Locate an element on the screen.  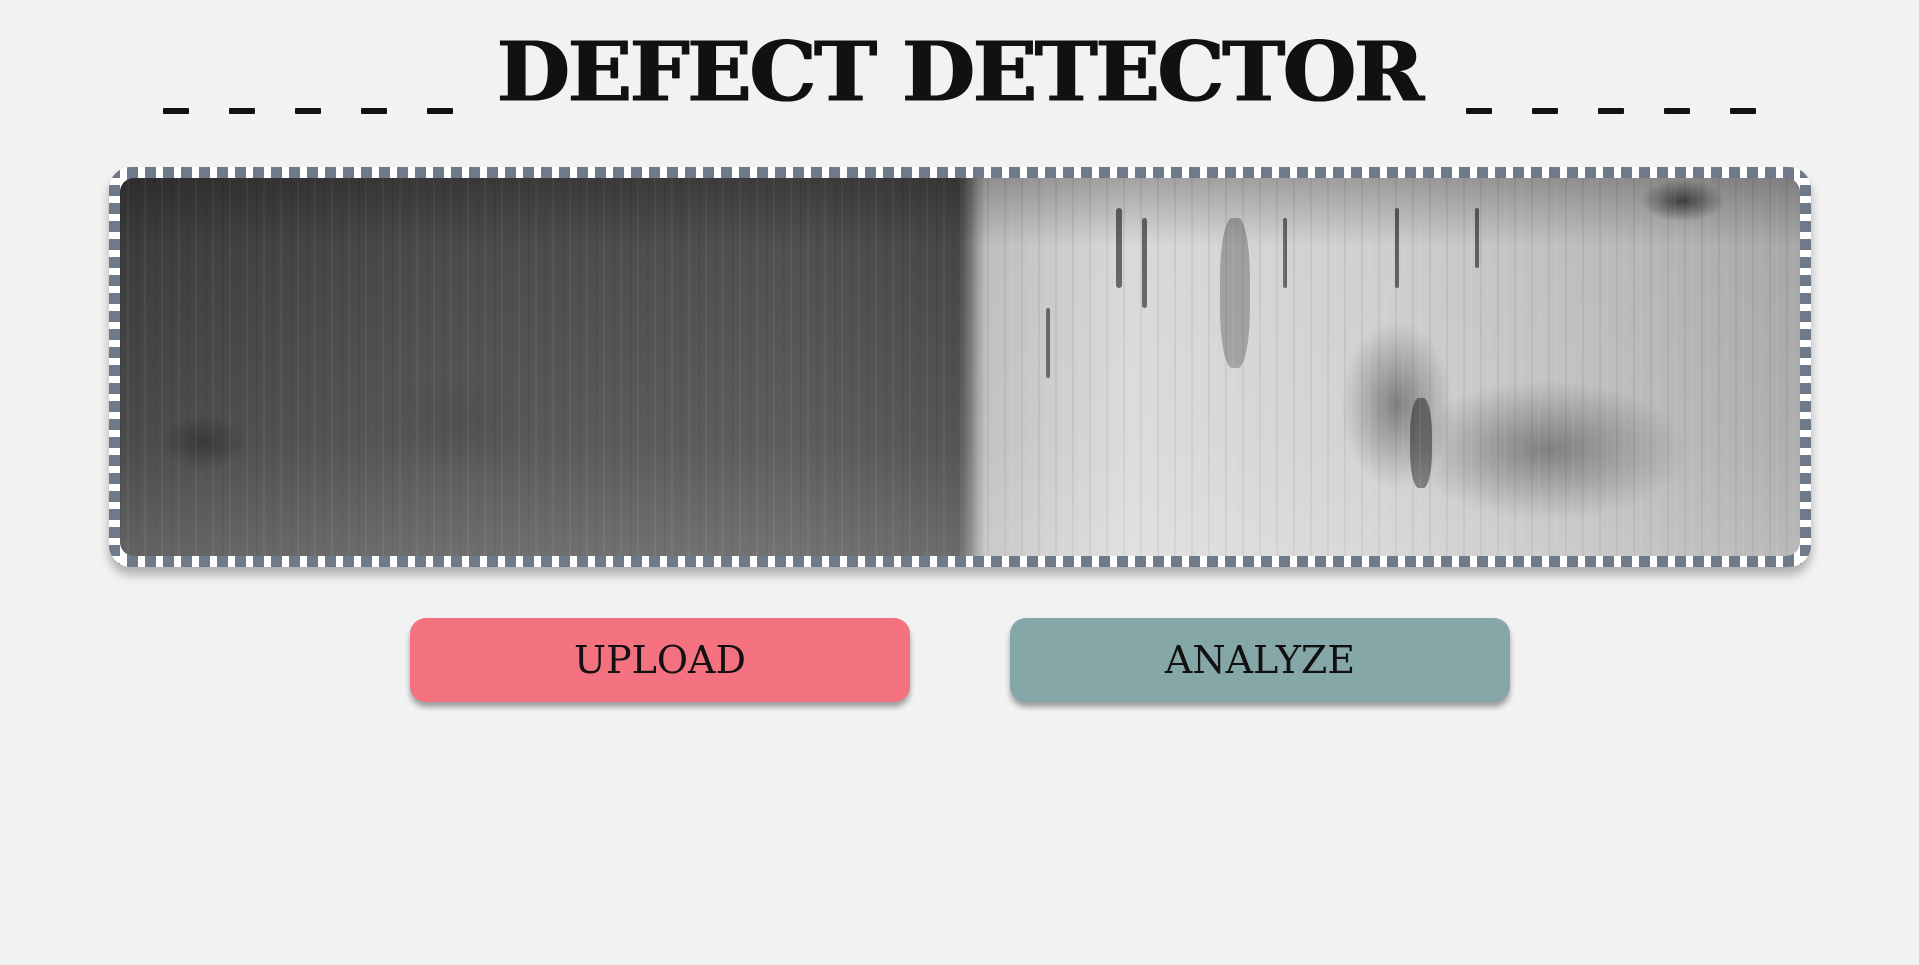
page-title: DEFECT DETECTOR is located at coordinates (960, 72).